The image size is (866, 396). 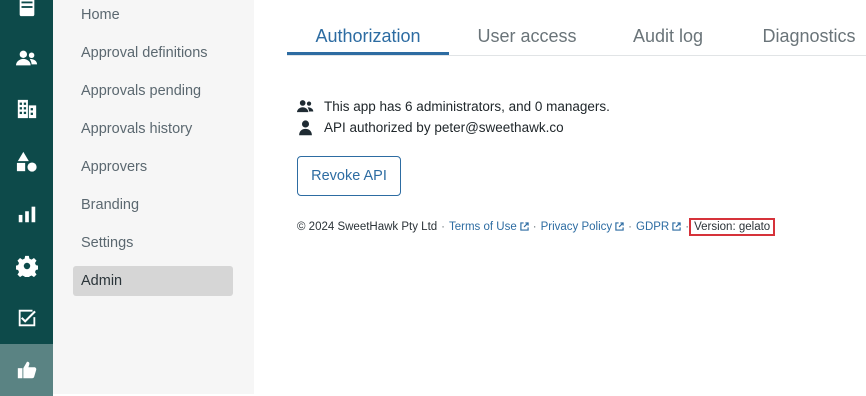 I want to click on user-icon, so click(x=305, y=127).